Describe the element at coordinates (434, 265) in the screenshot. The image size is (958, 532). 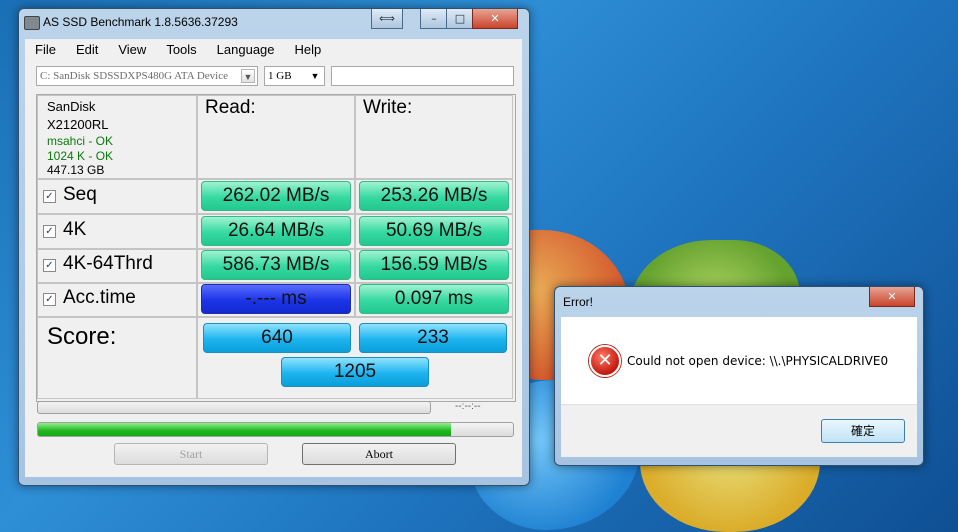
I see `4k-64thrd-write-value: 156.59 MB/s` at that location.